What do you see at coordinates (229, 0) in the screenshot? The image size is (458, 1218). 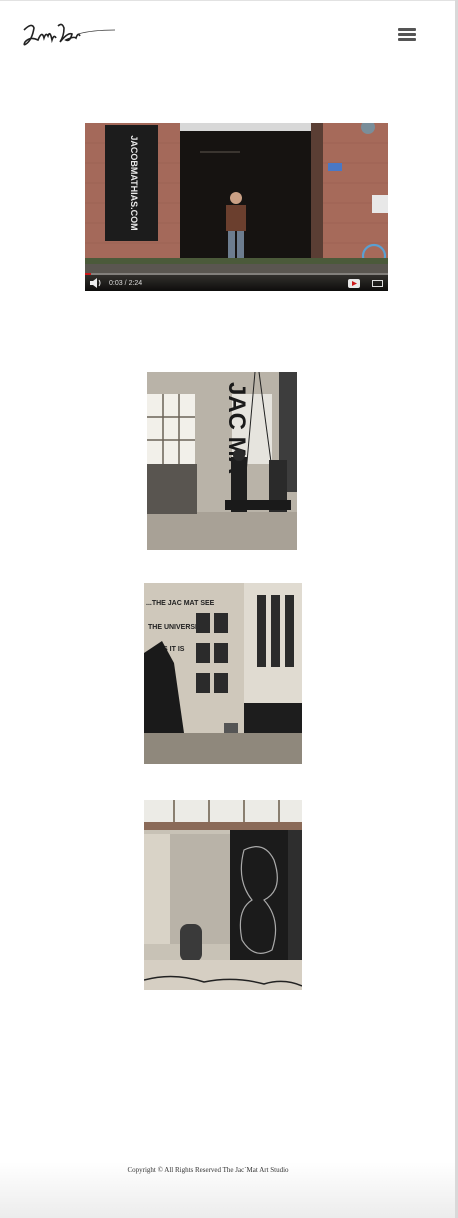 I see `page-top-border` at bounding box center [229, 0].